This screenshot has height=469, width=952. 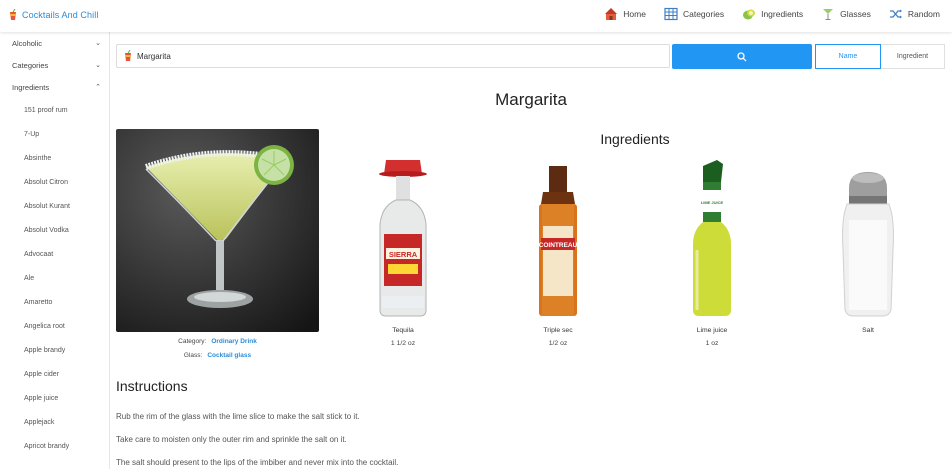 What do you see at coordinates (54, 350) in the screenshot?
I see `sidebar-ingredient-item: Apple brandy` at bounding box center [54, 350].